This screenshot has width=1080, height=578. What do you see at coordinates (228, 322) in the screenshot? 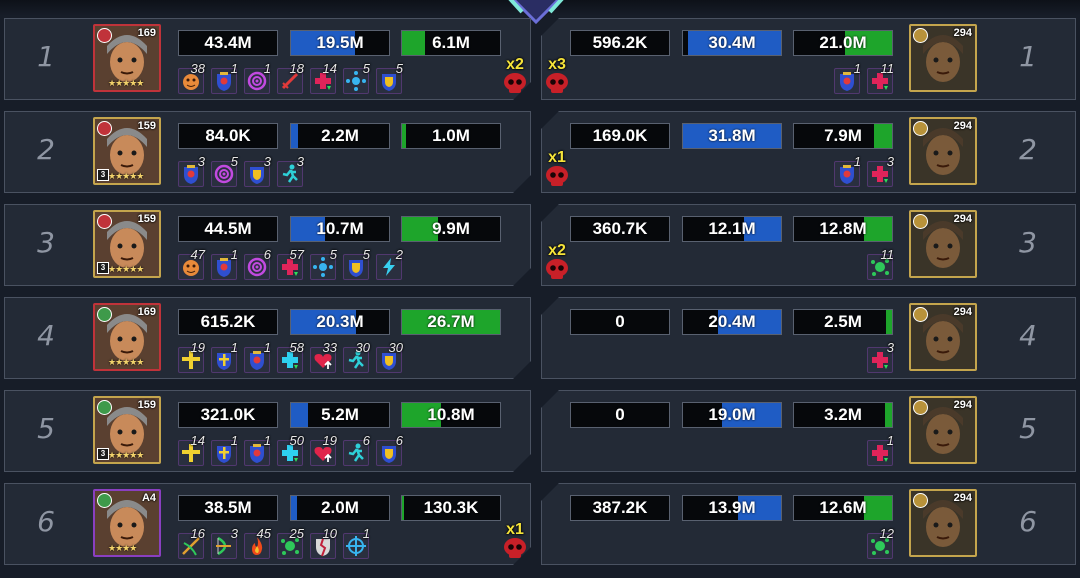
I see `damage-stat-bar: 615.2K` at bounding box center [228, 322].